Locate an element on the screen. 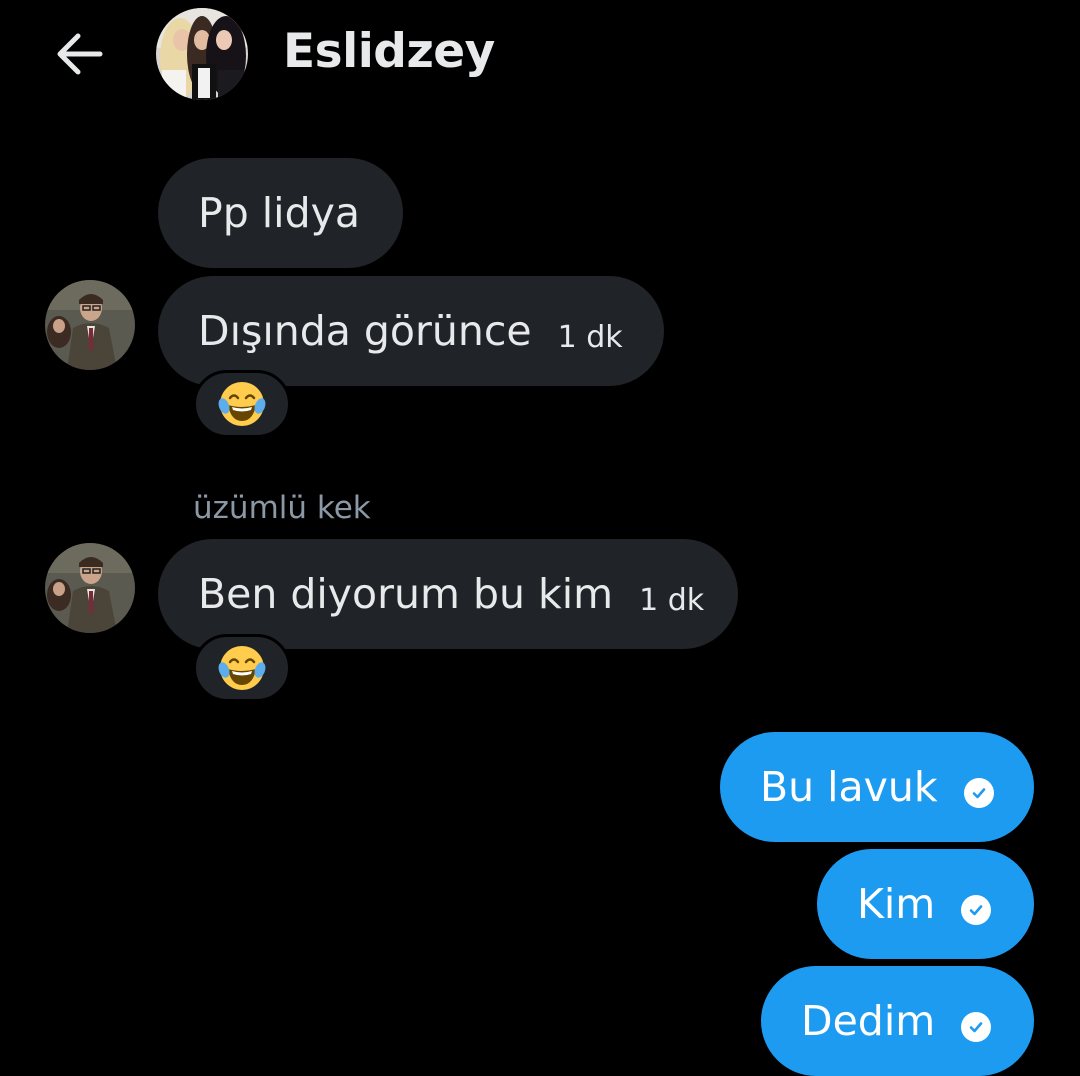 The height and width of the screenshot is (1076, 1080). message-text: Pp lidya is located at coordinates (279, 213).